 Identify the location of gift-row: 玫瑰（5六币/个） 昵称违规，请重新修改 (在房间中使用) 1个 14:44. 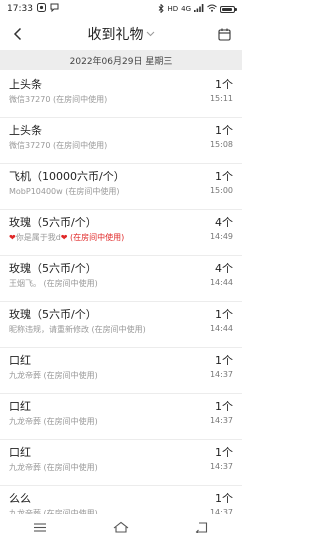
(121, 325).